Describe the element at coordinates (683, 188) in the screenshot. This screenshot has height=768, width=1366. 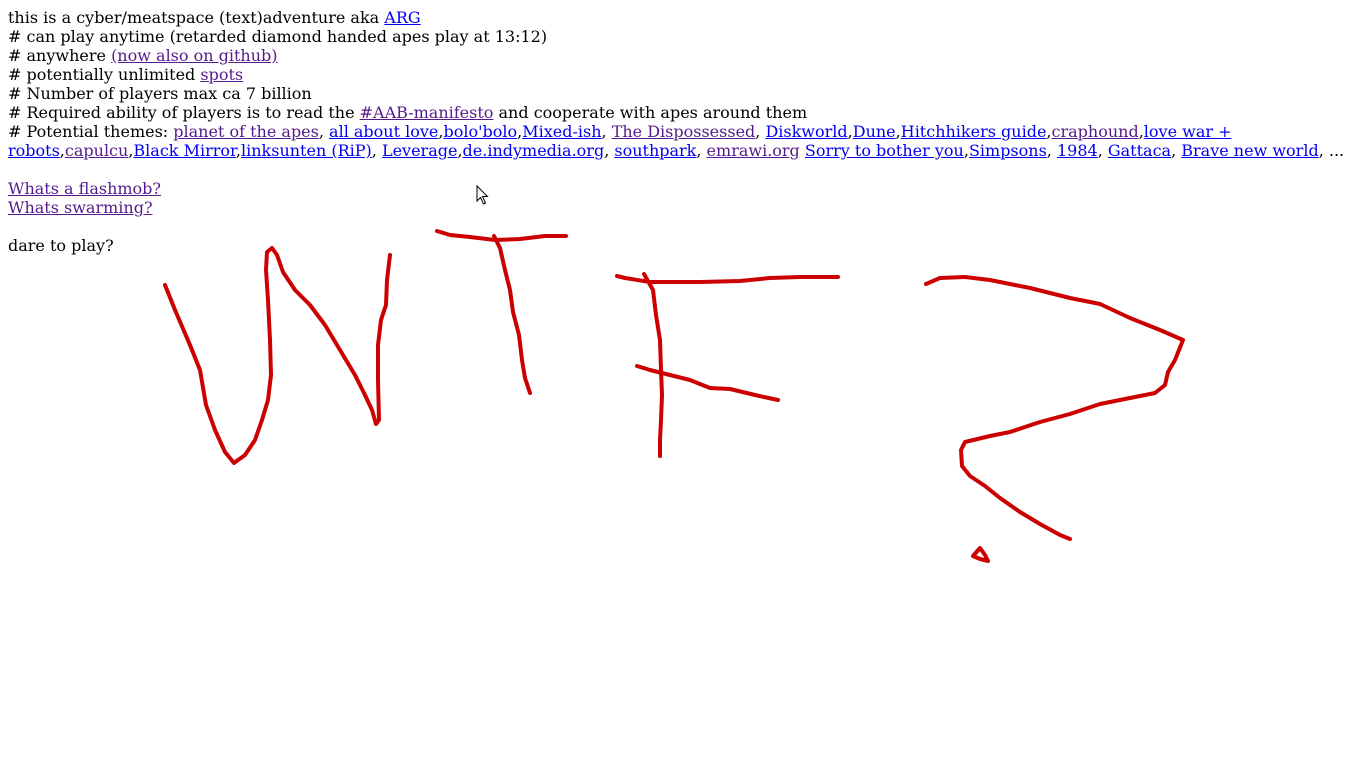
I see `flashmob-line: Whats a flashmob?` at that location.